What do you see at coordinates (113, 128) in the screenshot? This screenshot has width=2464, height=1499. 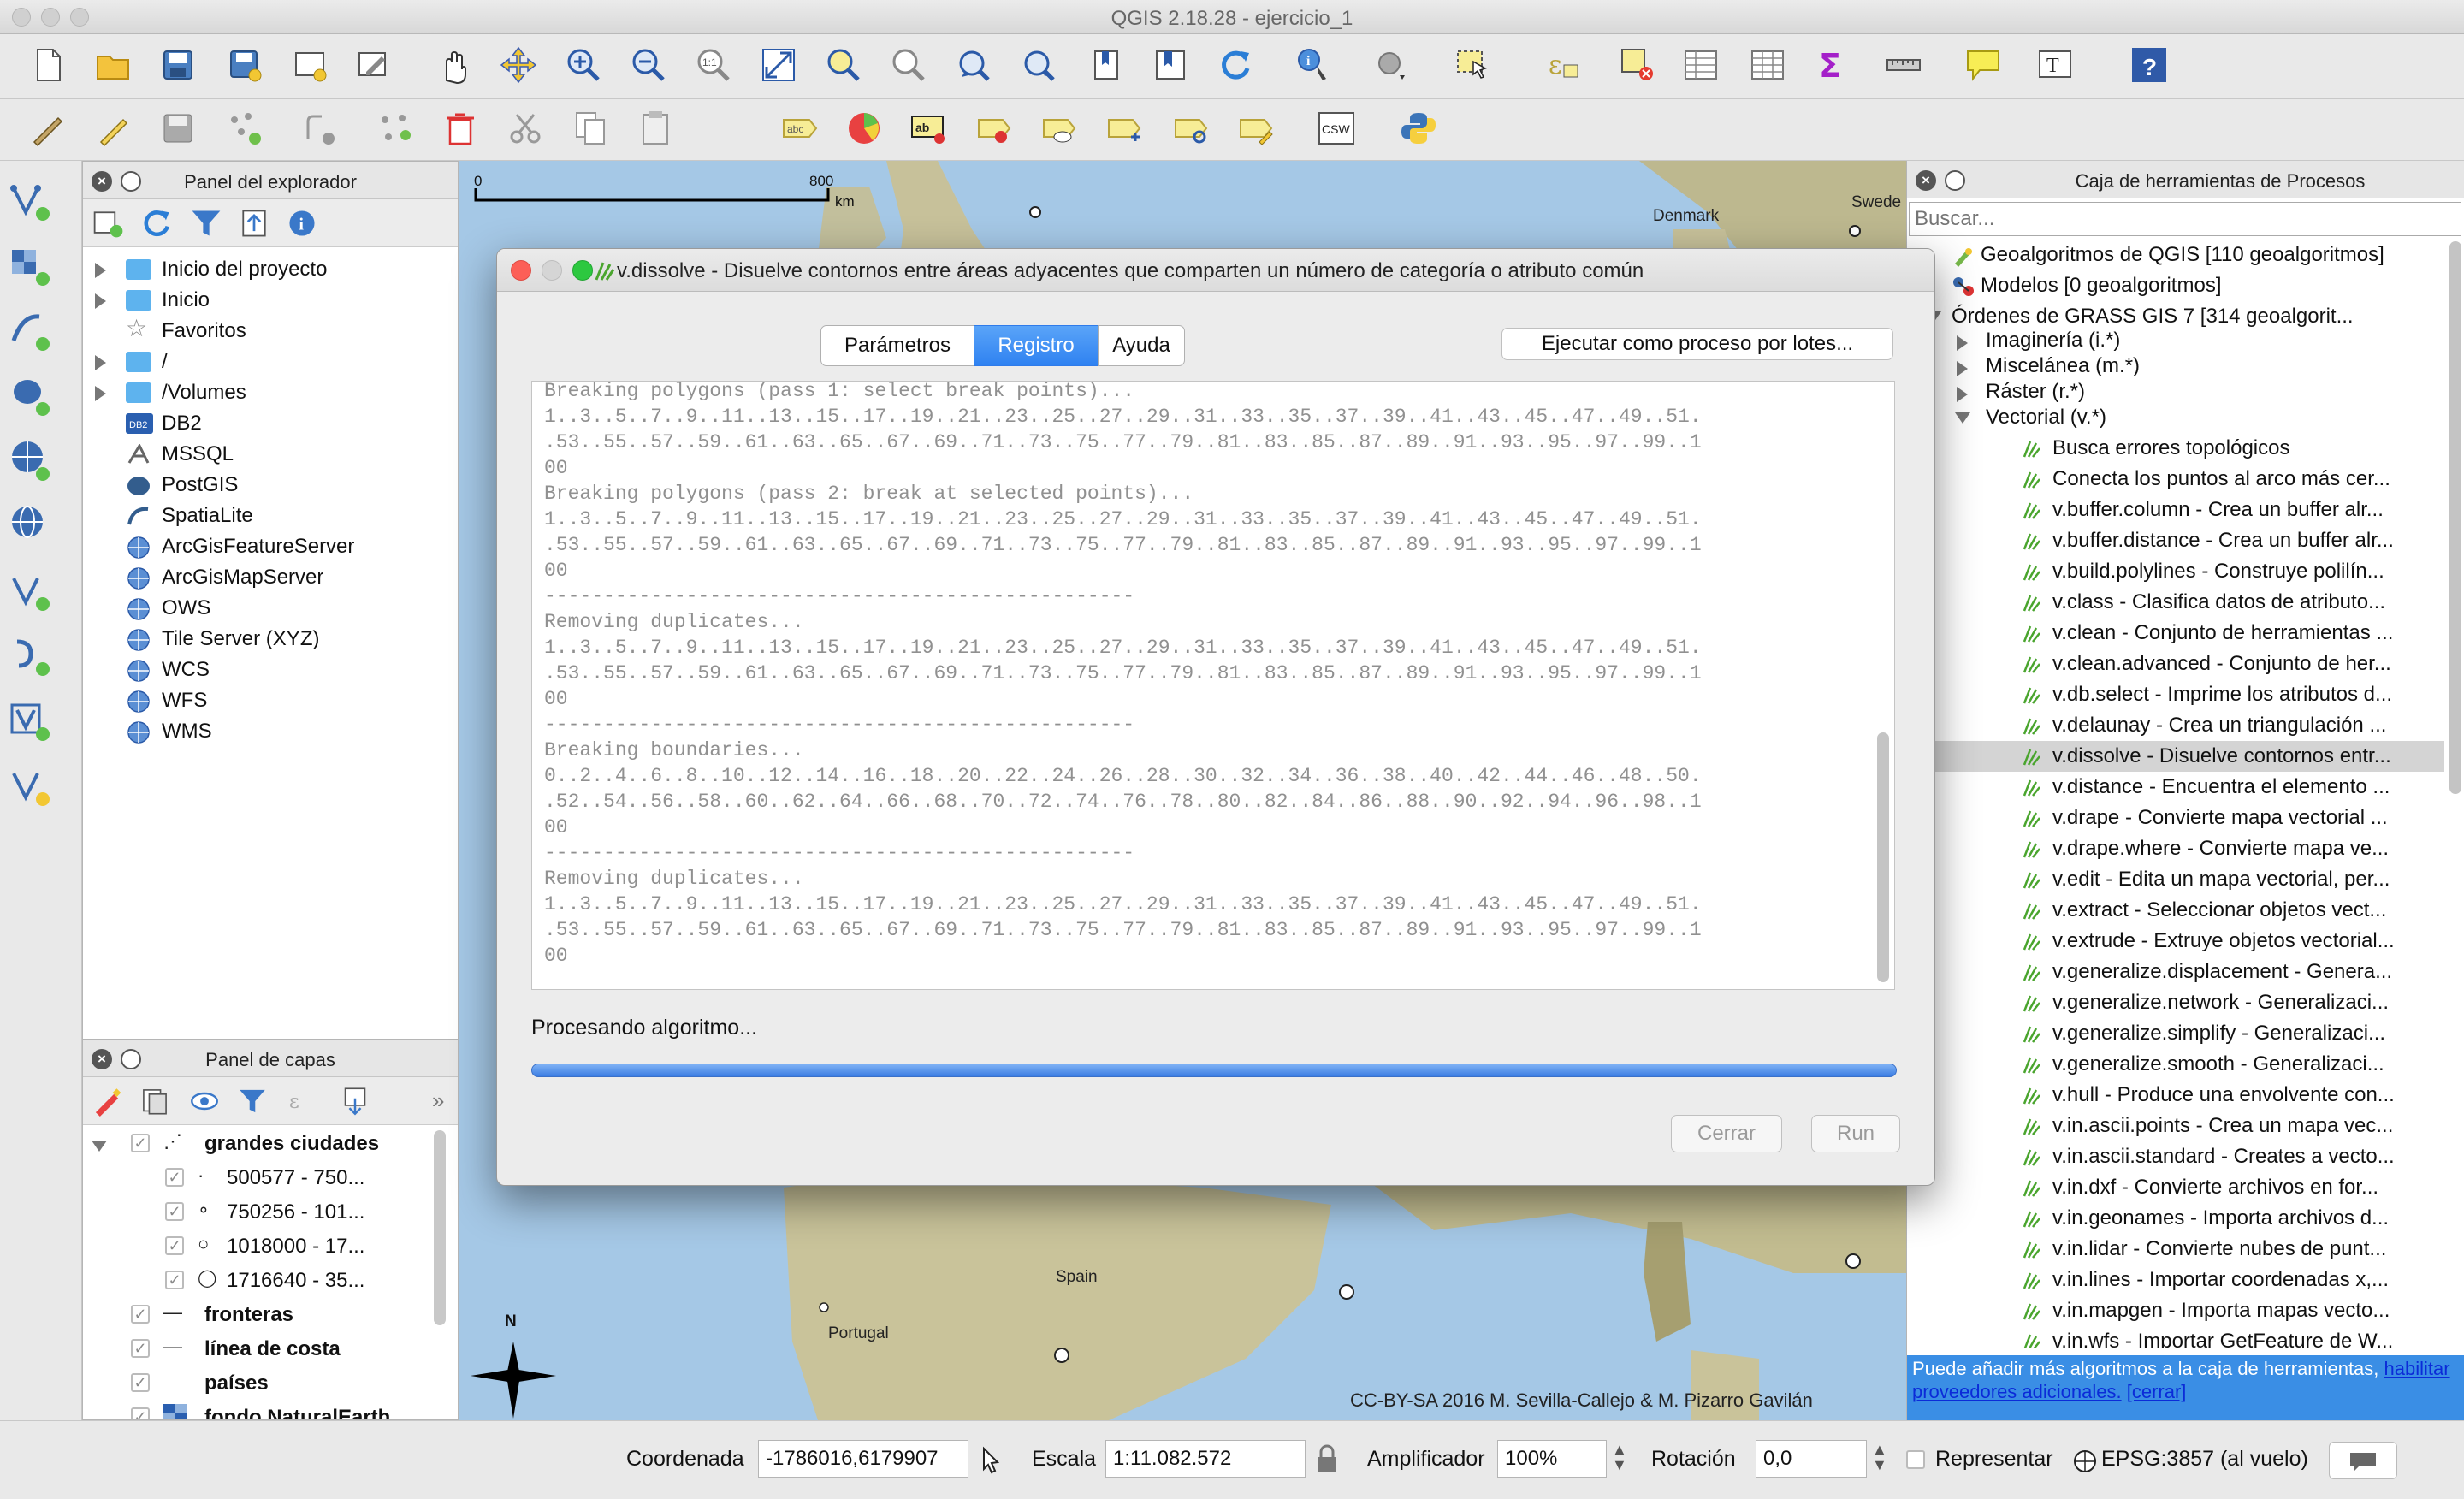 I see `toggle-editing-icon` at bounding box center [113, 128].